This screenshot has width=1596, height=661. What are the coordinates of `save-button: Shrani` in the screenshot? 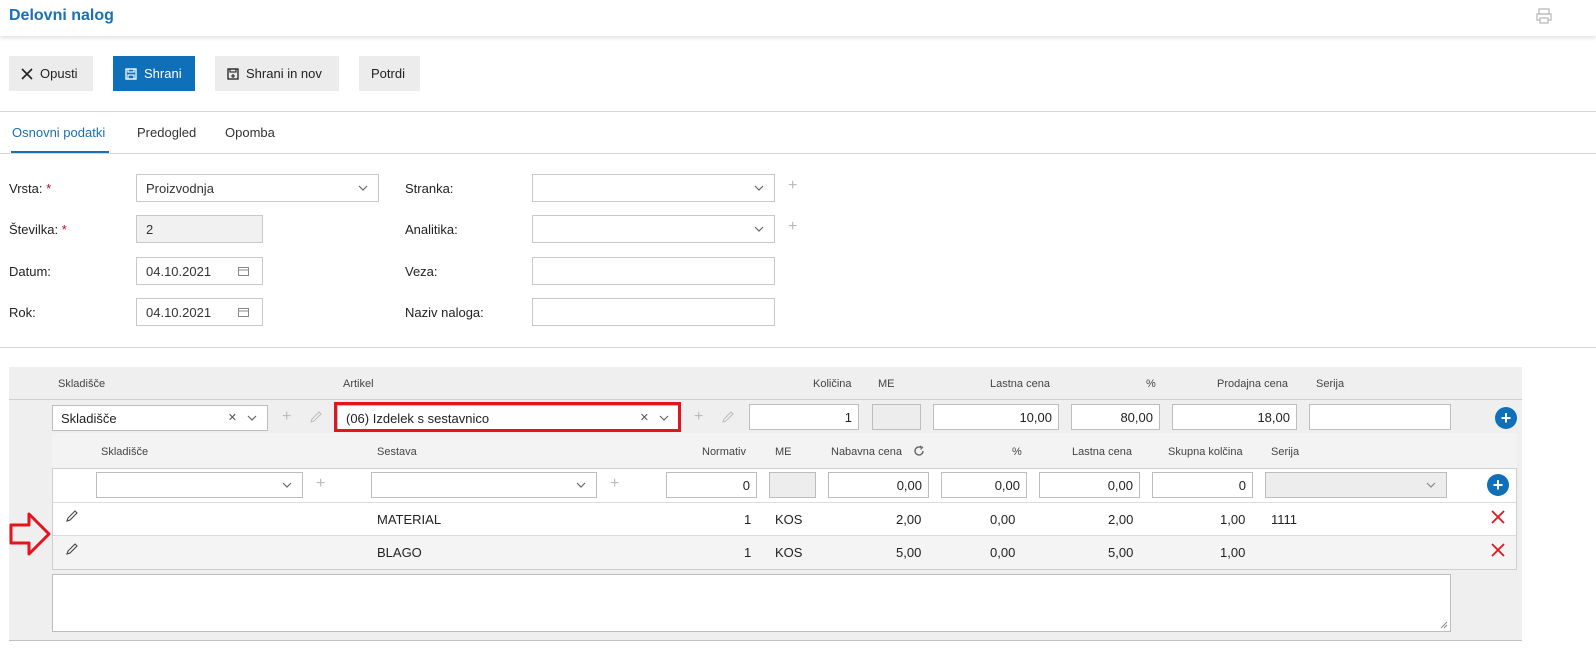 It's located at (154, 73).